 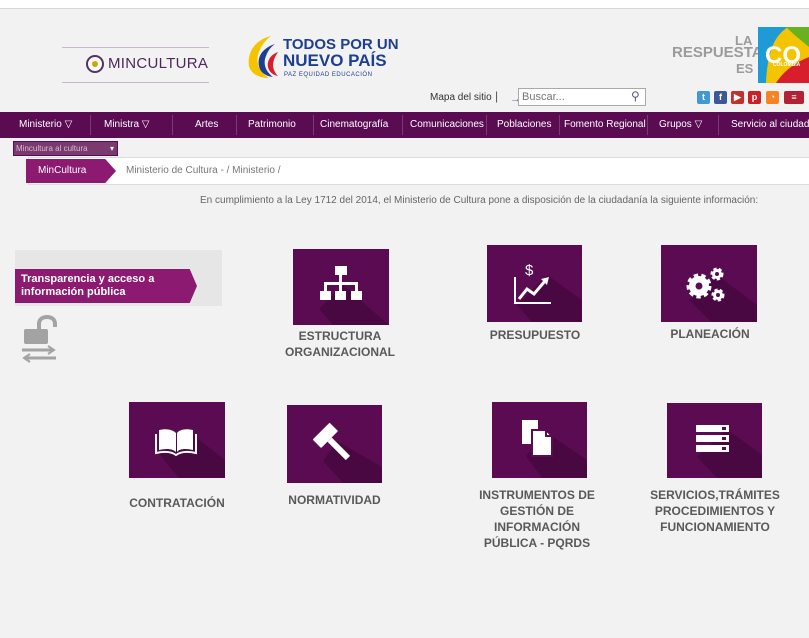 What do you see at coordinates (354, 125) in the screenshot?
I see `nav-cinematografia: Cinematografía` at bounding box center [354, 125].